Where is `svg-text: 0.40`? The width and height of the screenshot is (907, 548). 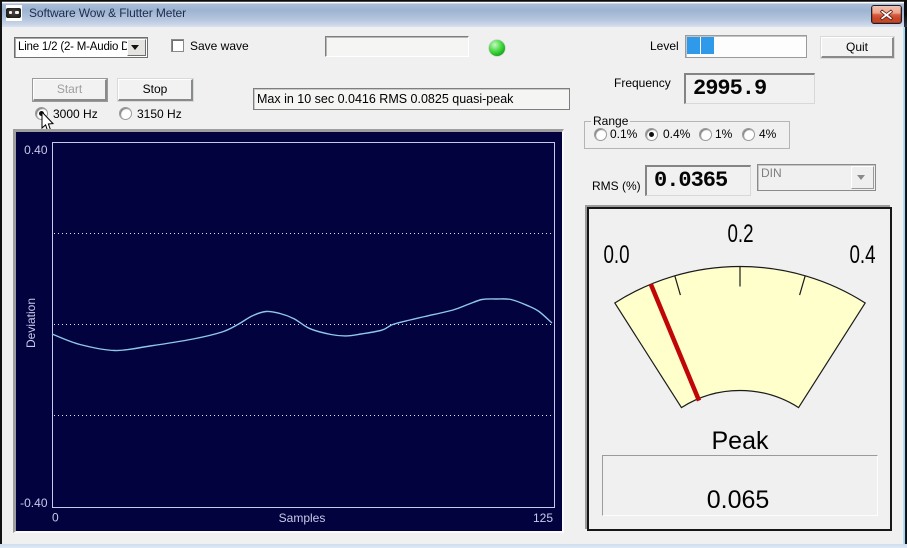
svg-text: 0.40 is located at coordinates (36, 150).